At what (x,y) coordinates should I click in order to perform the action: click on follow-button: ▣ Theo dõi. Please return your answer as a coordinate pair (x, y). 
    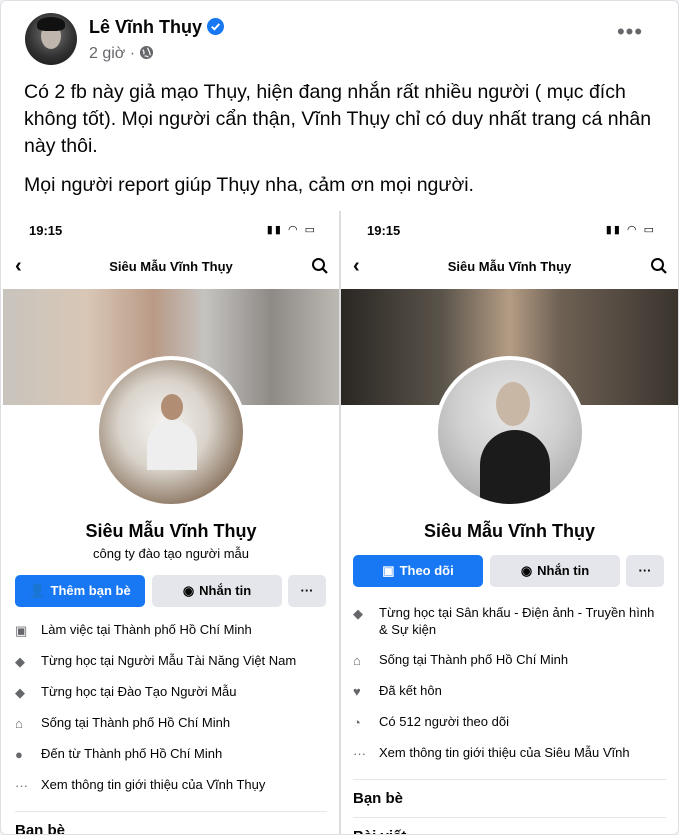
    Looking at the image, I should click on (418, 571).